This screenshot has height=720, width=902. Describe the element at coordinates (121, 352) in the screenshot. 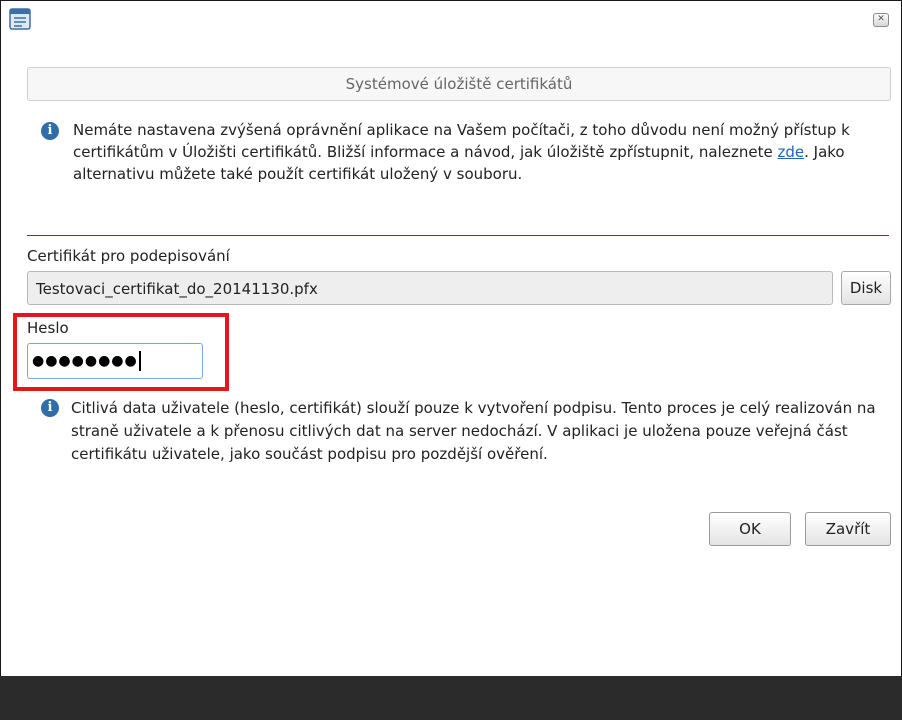

I see `highlight-box` at that location.